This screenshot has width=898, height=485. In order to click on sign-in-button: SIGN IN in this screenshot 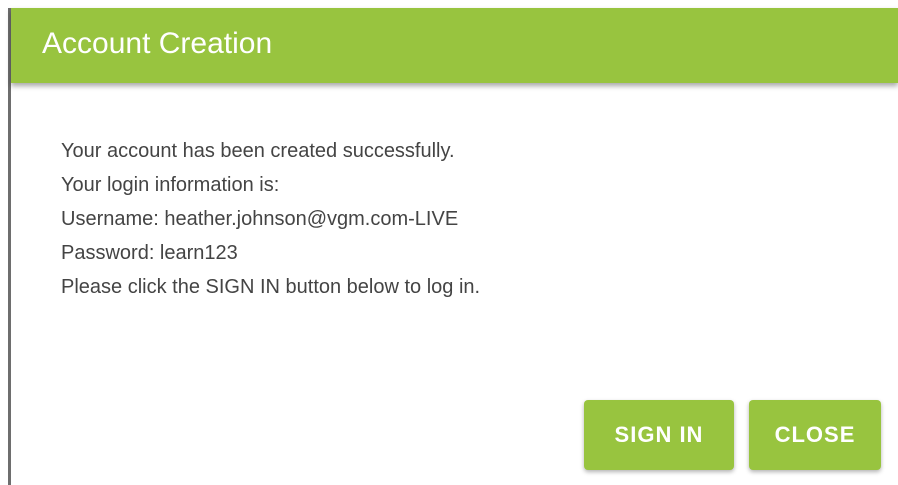, I will do `click(659, 435)`.